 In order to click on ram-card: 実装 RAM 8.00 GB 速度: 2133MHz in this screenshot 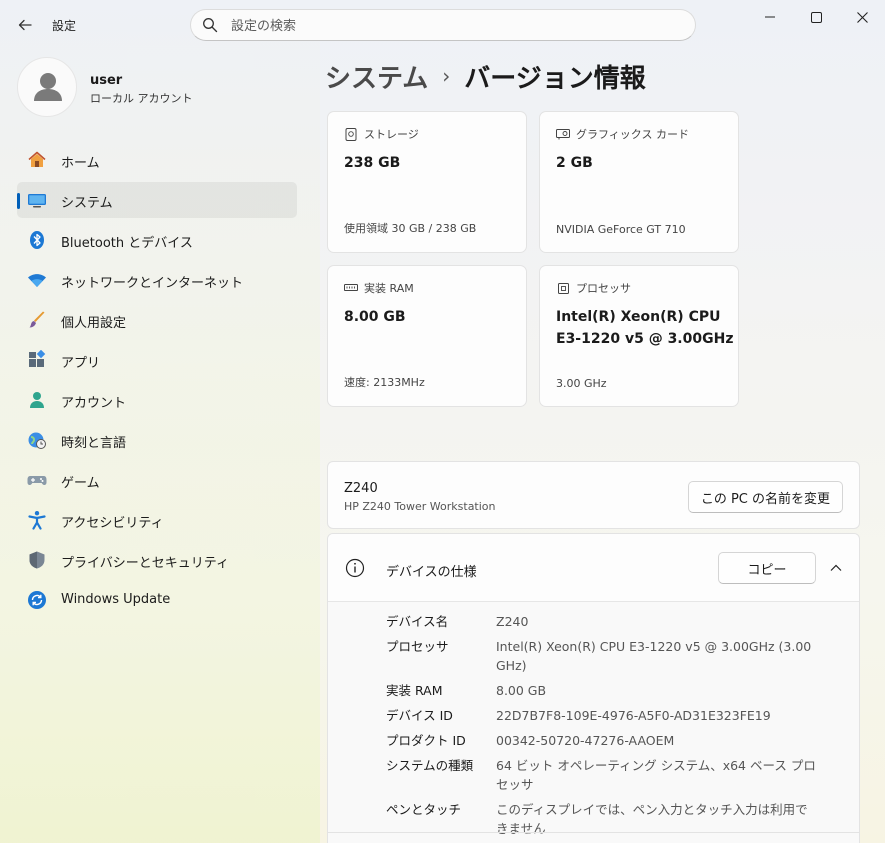, I will do `click(427, 336)`.